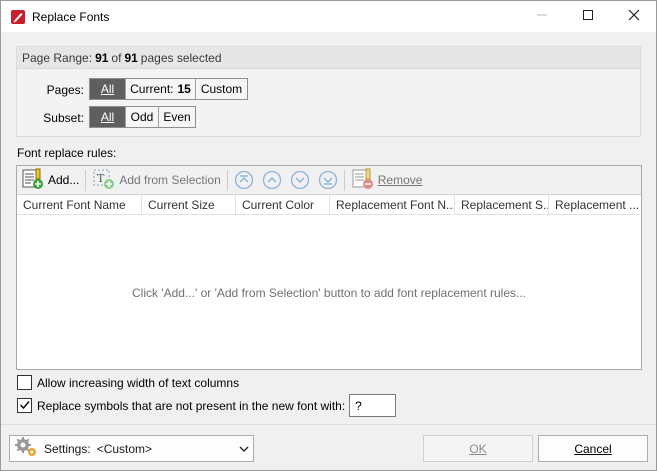 The height and width of the screenshot is (471, 657). I want to click on add-from-selection-label: Add from Selection, so click(170, 180).